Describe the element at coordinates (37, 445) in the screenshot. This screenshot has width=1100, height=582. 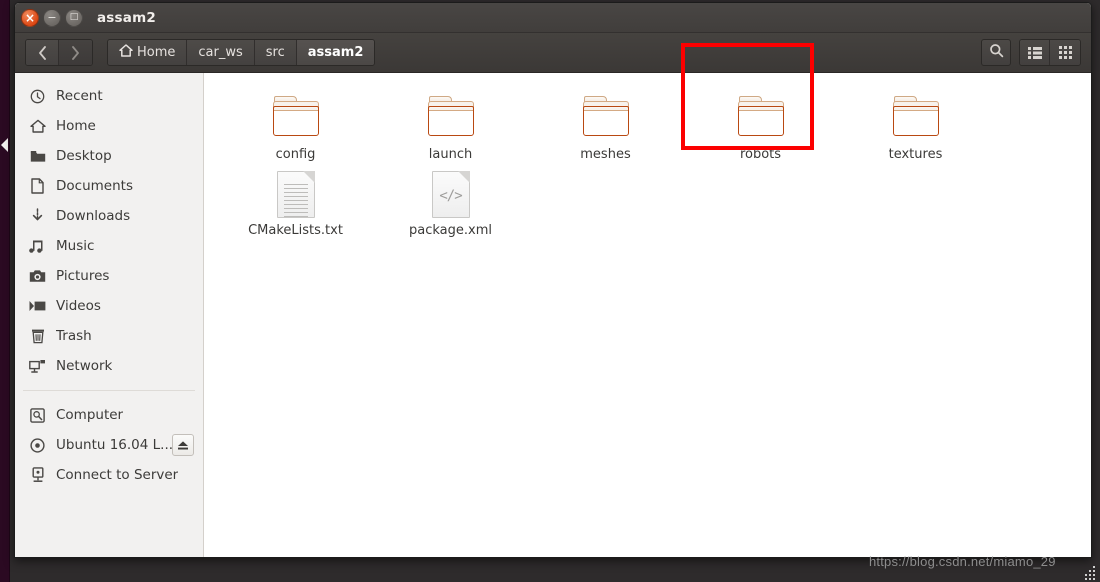
I see `disc-icon` at that location.